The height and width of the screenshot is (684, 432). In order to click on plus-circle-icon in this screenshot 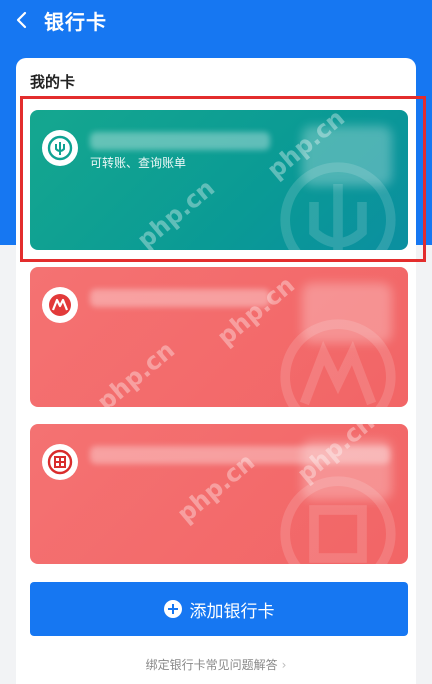, I will do `click(172, 609)`.